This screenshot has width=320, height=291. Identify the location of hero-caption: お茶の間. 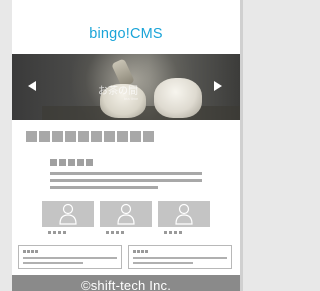
(118, 91).